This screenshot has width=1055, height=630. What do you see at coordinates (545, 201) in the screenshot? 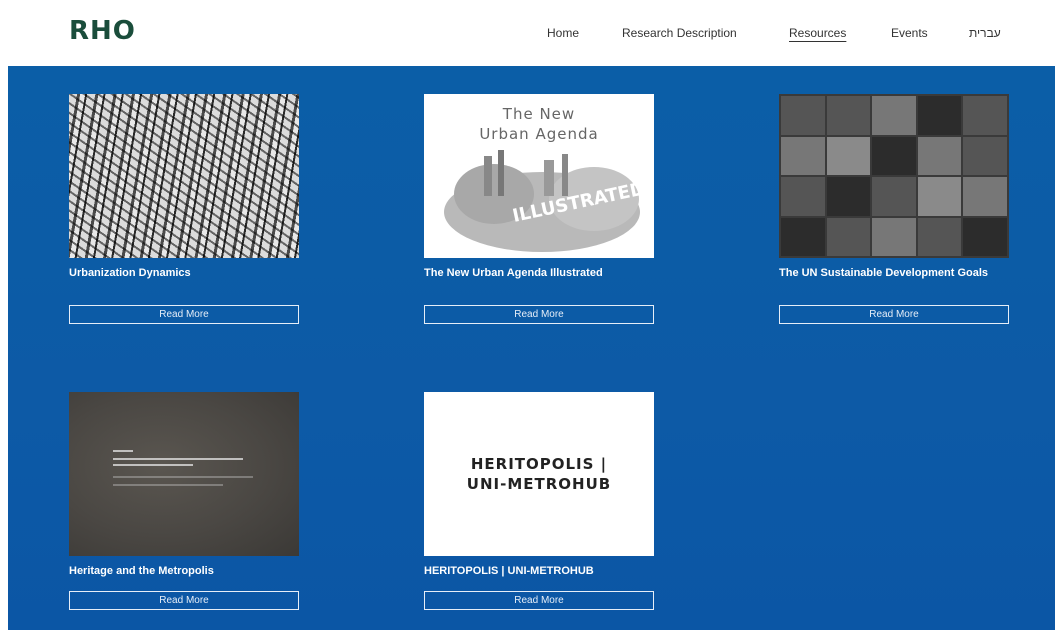
I see `urban-illustration-icon: ILLUSTRATED` at bounding box center [545, 201].